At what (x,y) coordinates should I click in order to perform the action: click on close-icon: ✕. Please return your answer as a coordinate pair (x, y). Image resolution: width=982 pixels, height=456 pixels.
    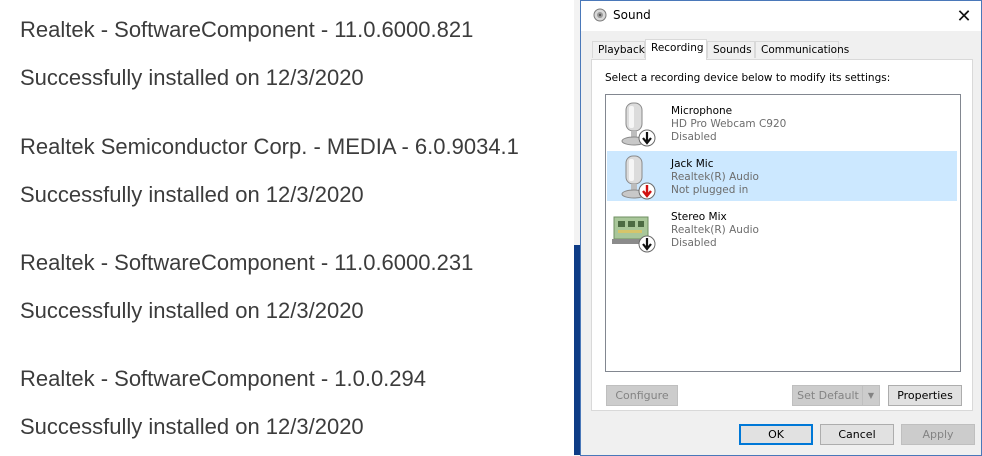
    Looking at the image, I should click on (964, 16).